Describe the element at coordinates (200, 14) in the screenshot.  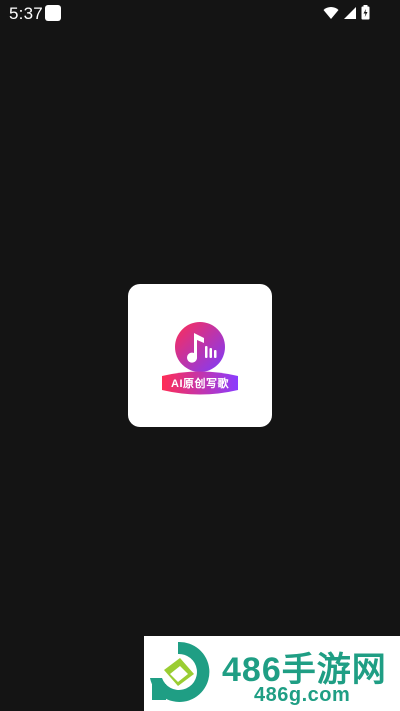
I see `status-bar: 5:37` at that location.